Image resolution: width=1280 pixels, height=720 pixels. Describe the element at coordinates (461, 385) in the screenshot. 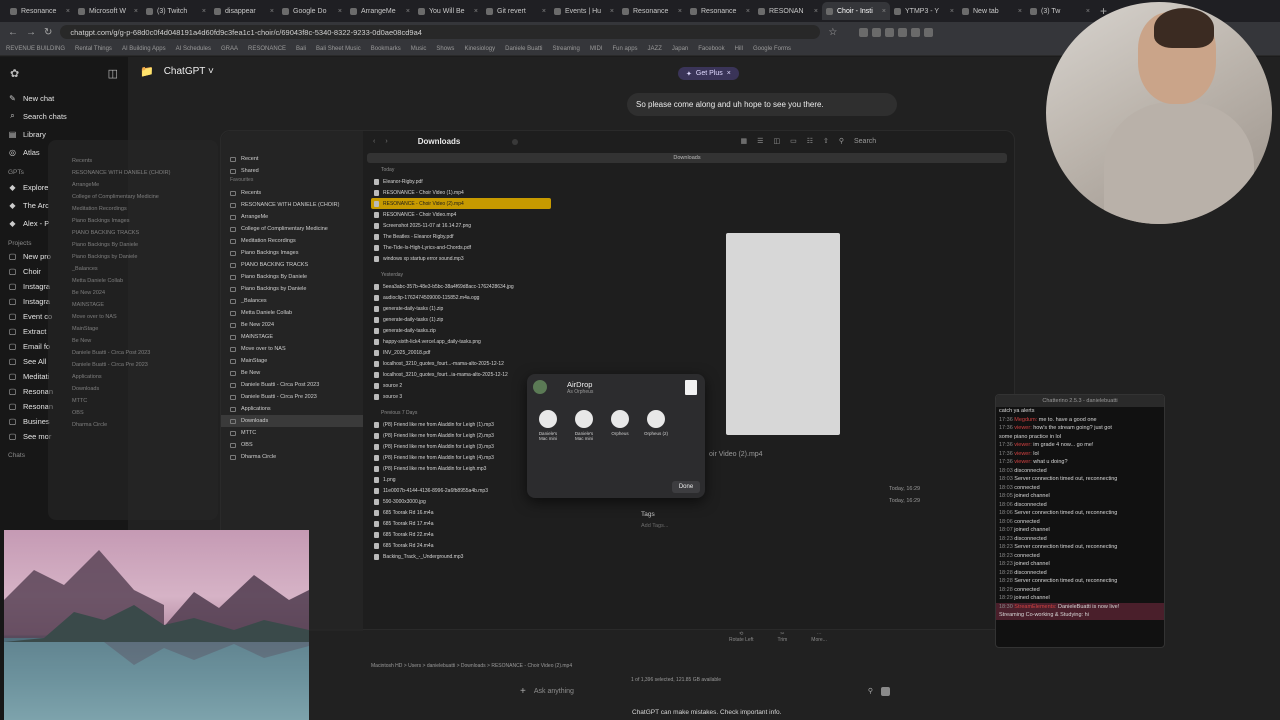

I see `file-row: source 2` at that location.